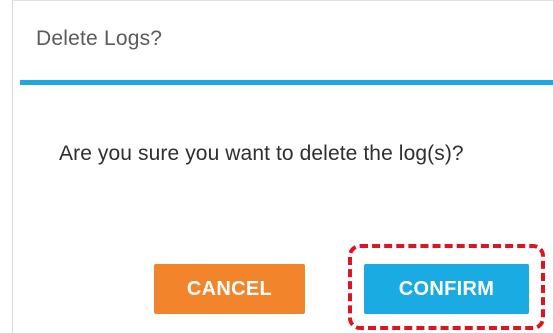 The image size is (553, 333). I want to click on confirm-button: CONFIRM, so click(446, 289).